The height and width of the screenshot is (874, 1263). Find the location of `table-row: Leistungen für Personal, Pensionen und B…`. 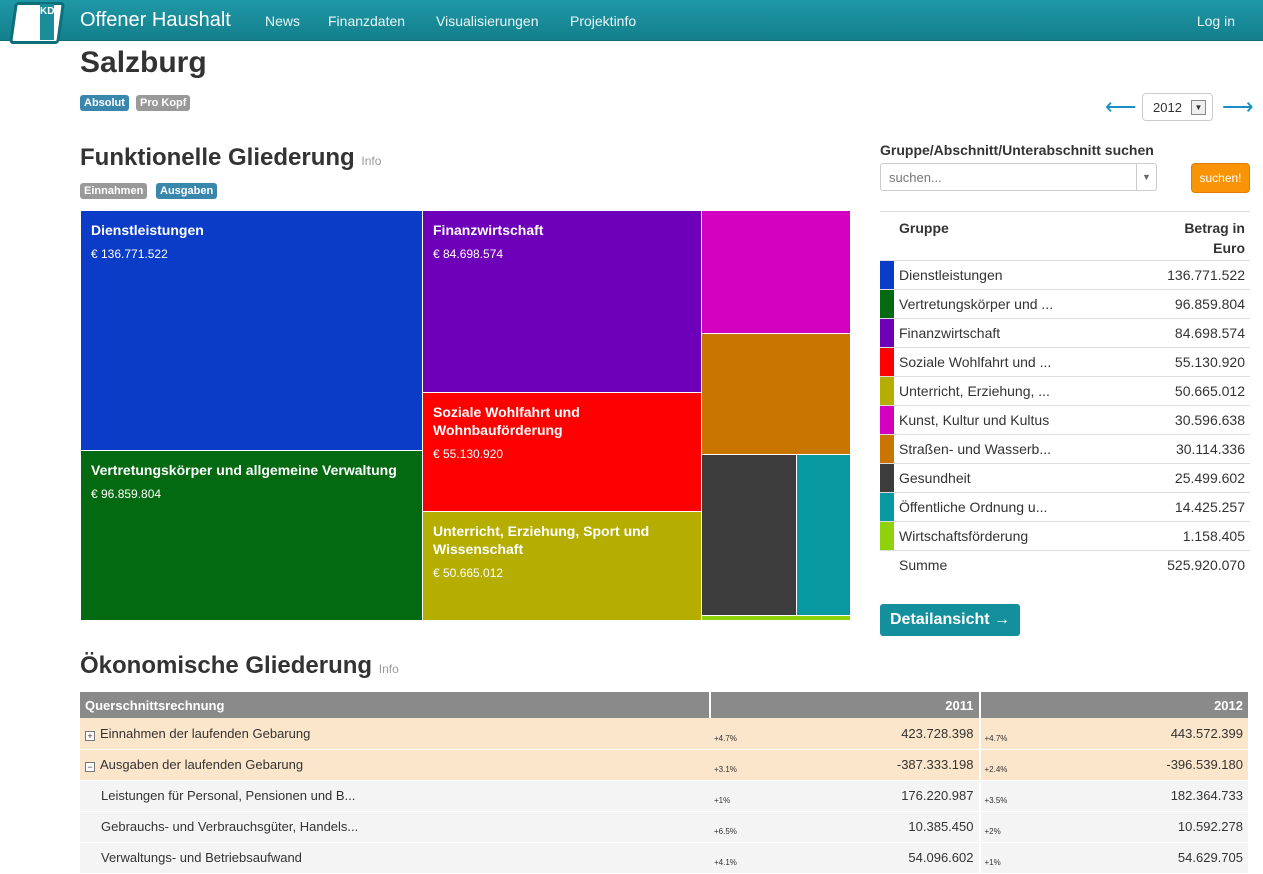

table-row: Leistungen für Personal, Pensionen und B… is located at coordinates (665, 796).